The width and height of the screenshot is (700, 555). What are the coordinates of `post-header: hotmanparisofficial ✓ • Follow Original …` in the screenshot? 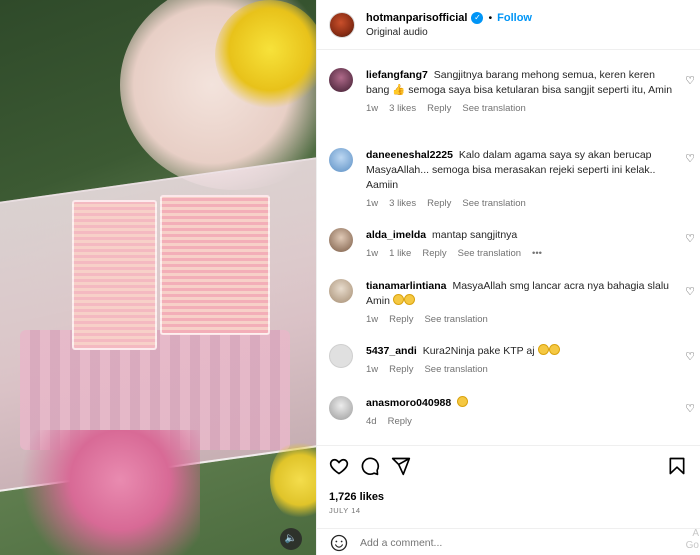 It's located at (508, 25).